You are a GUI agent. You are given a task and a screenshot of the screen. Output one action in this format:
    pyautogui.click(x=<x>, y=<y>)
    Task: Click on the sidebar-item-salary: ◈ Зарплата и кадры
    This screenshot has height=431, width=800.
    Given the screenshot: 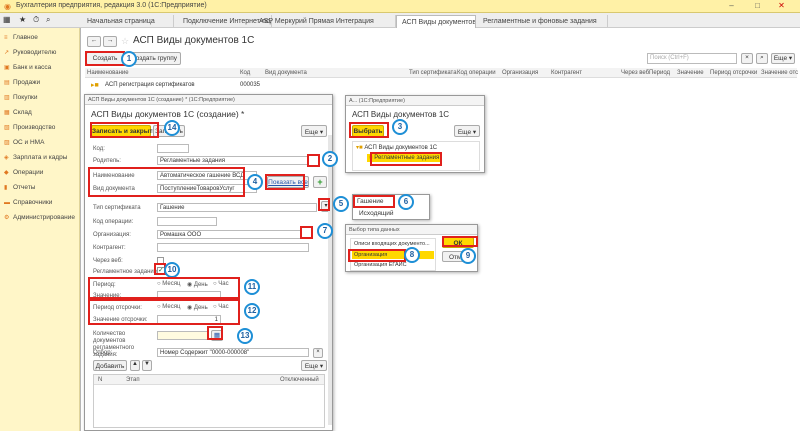 What is the action you would take?
    pyautogui.click(x=35, y=160)
    